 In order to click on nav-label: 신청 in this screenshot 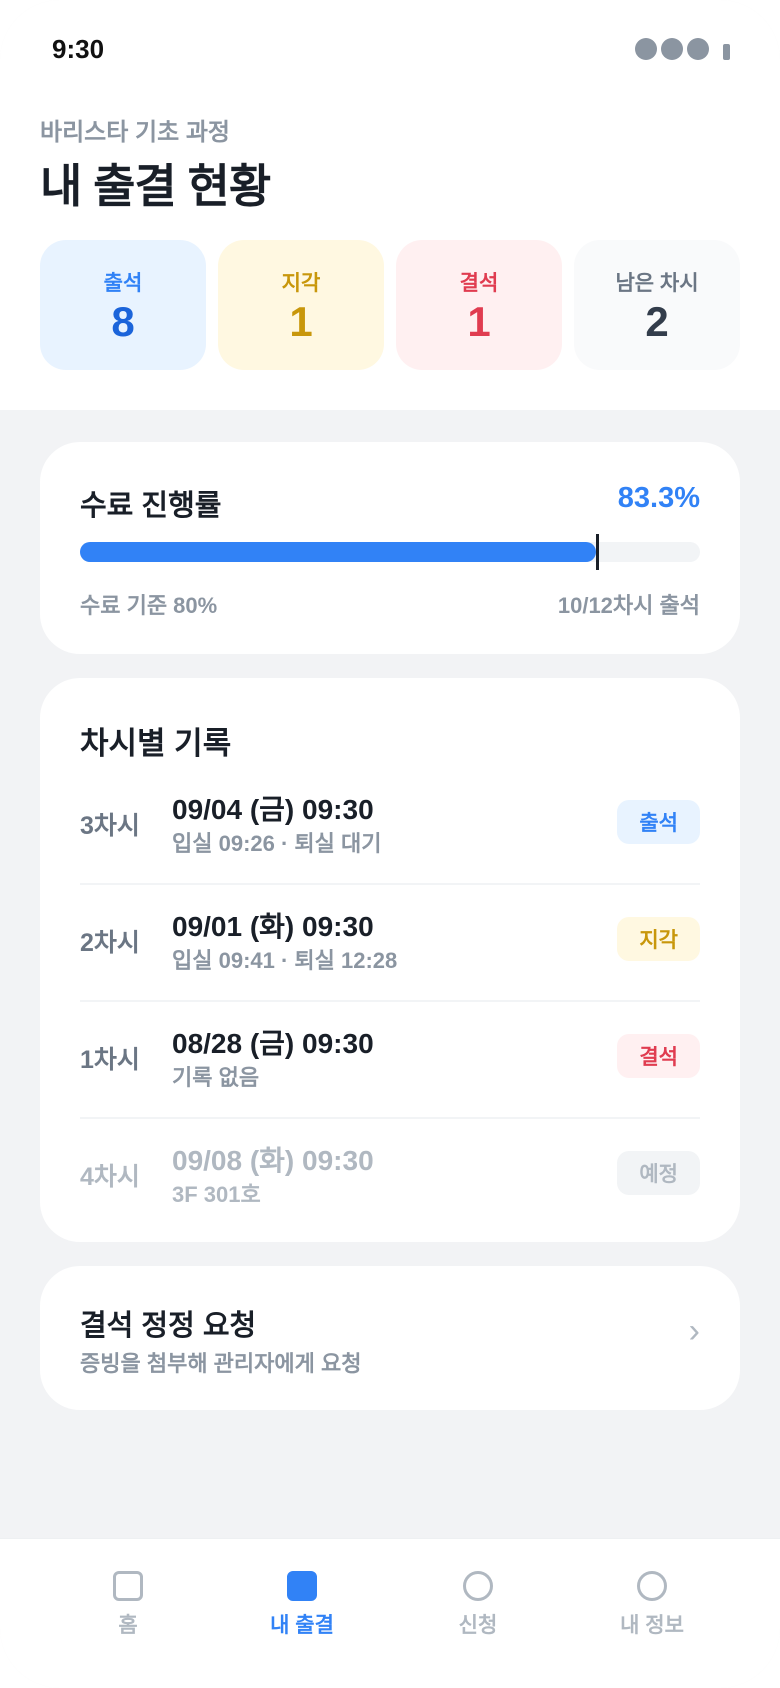, I will do `click(478, 1625)`.